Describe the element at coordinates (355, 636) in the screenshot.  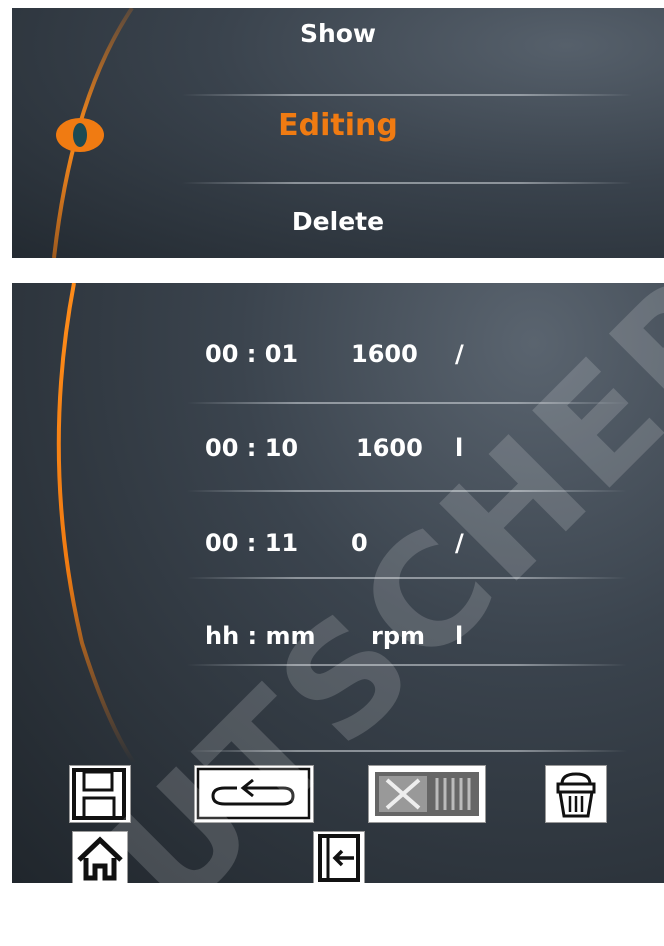
I see `column-header-row: hh : mm rpm l` at that location.